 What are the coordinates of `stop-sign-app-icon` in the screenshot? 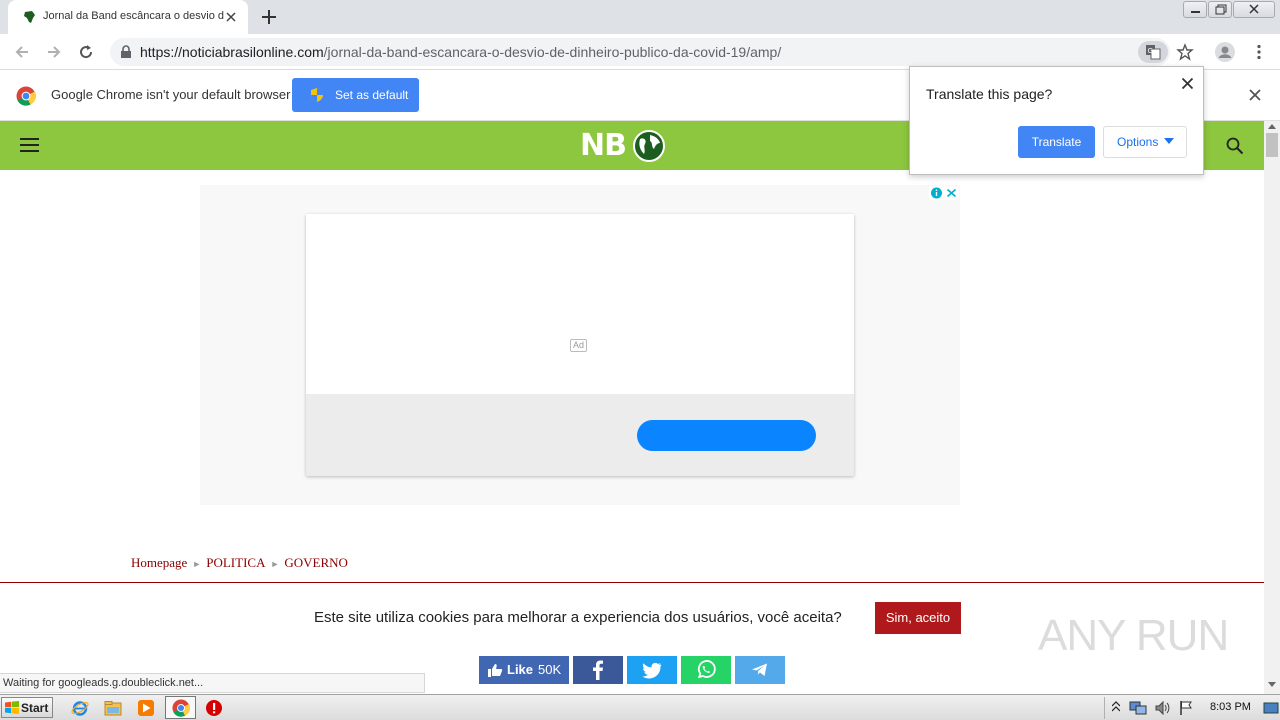 It's located at (214, 708).